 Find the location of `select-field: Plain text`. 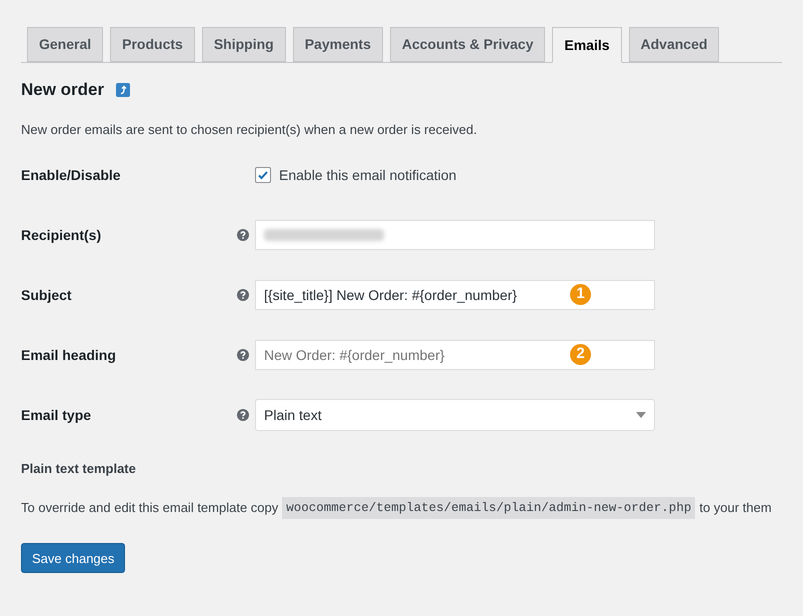

select-field: Plain text is located at coordinates (455, 415).